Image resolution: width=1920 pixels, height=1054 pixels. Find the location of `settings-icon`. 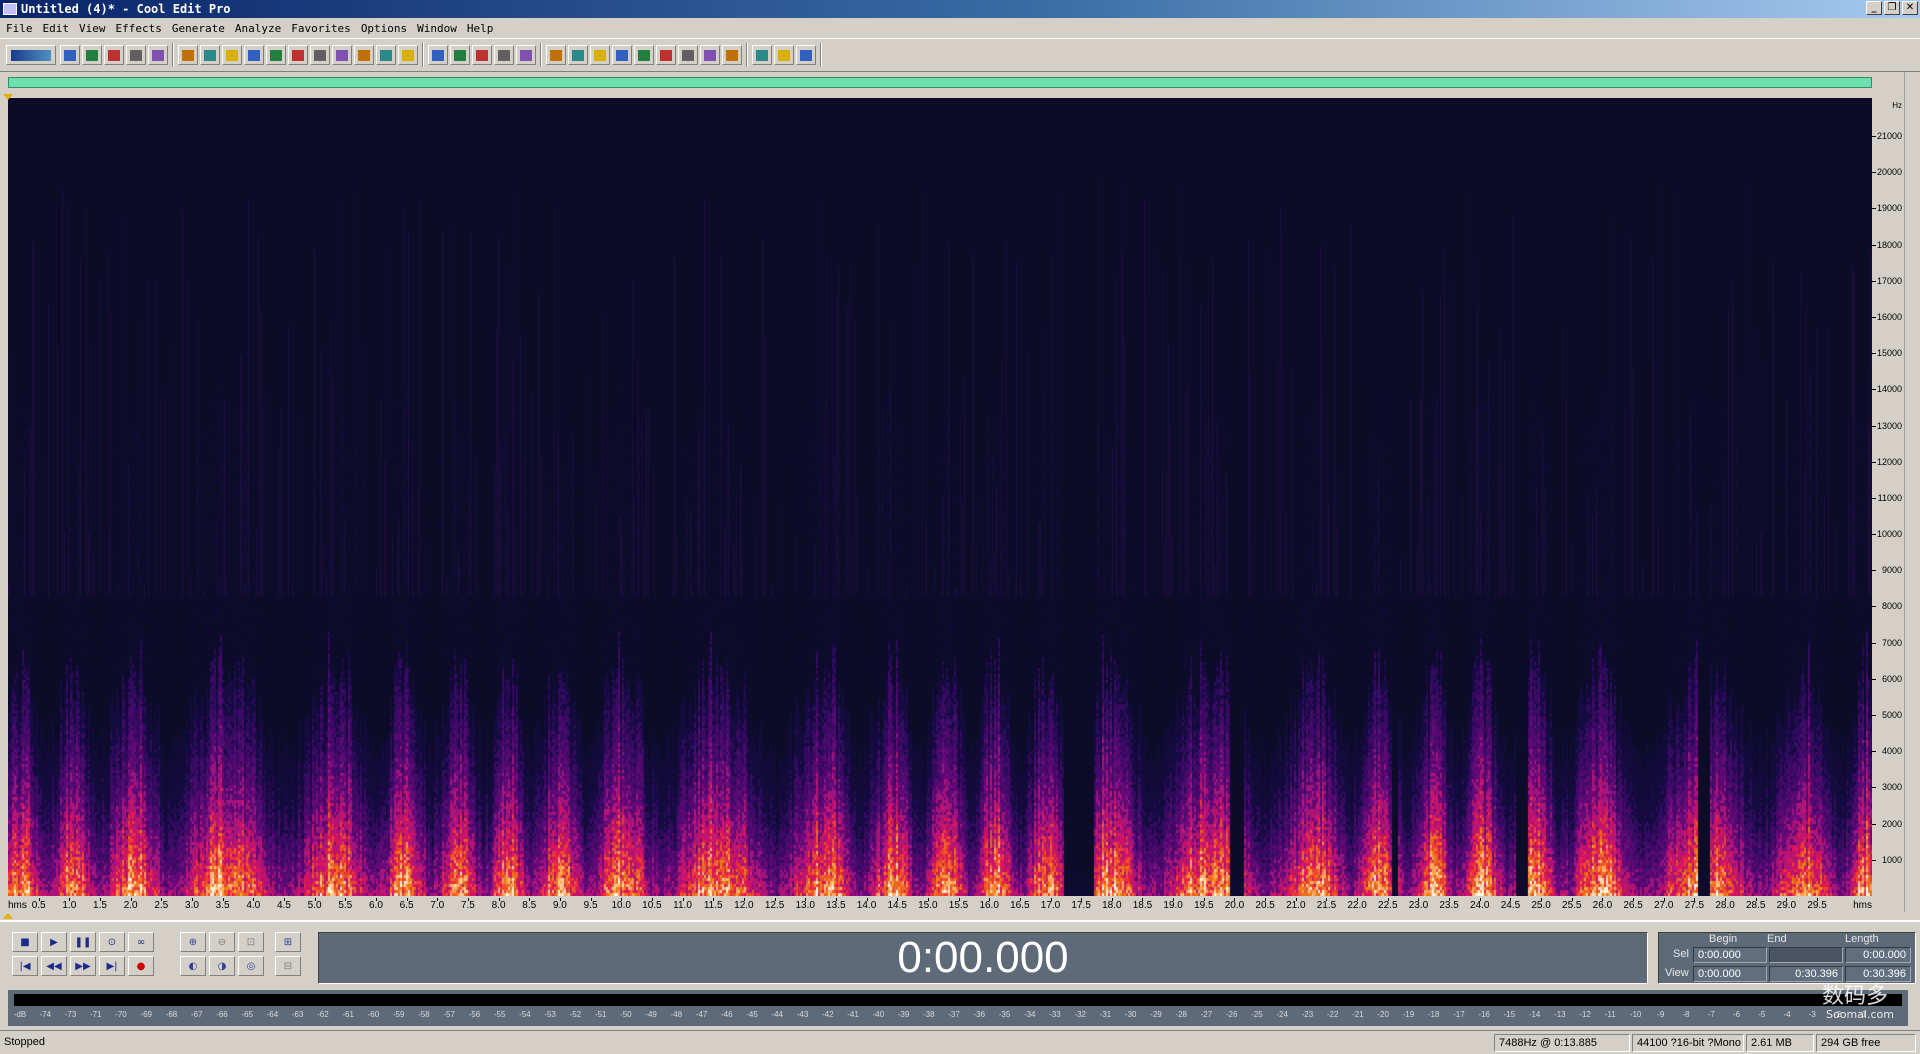

settings-icon is located at coordinates (762, 55).